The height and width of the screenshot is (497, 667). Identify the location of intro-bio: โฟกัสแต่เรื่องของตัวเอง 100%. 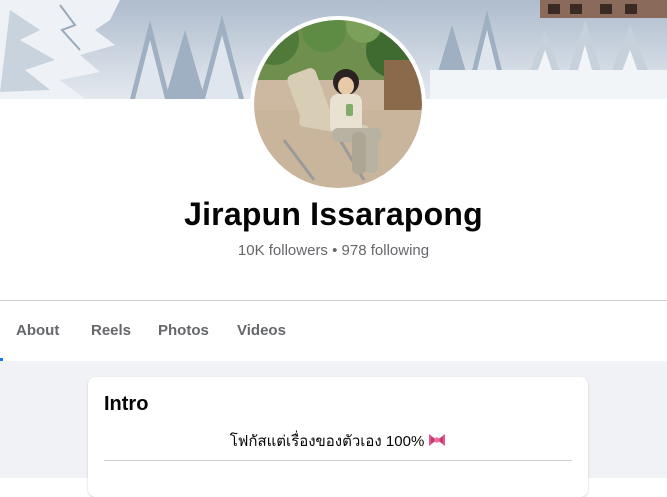
(338, 441).